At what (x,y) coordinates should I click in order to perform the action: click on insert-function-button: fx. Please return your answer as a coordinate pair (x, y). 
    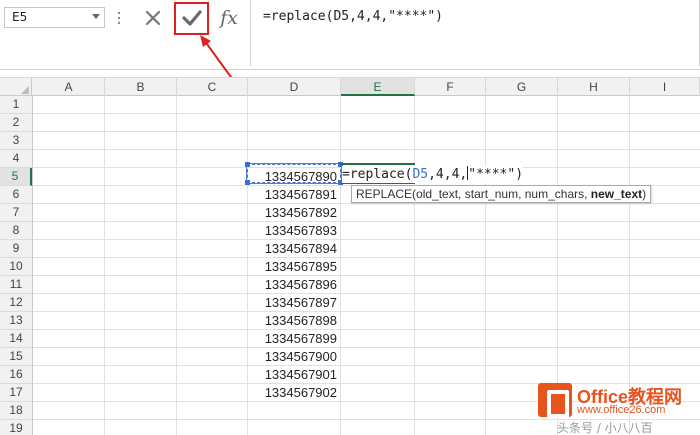
    Looking at the image, I should click on (229, 17).